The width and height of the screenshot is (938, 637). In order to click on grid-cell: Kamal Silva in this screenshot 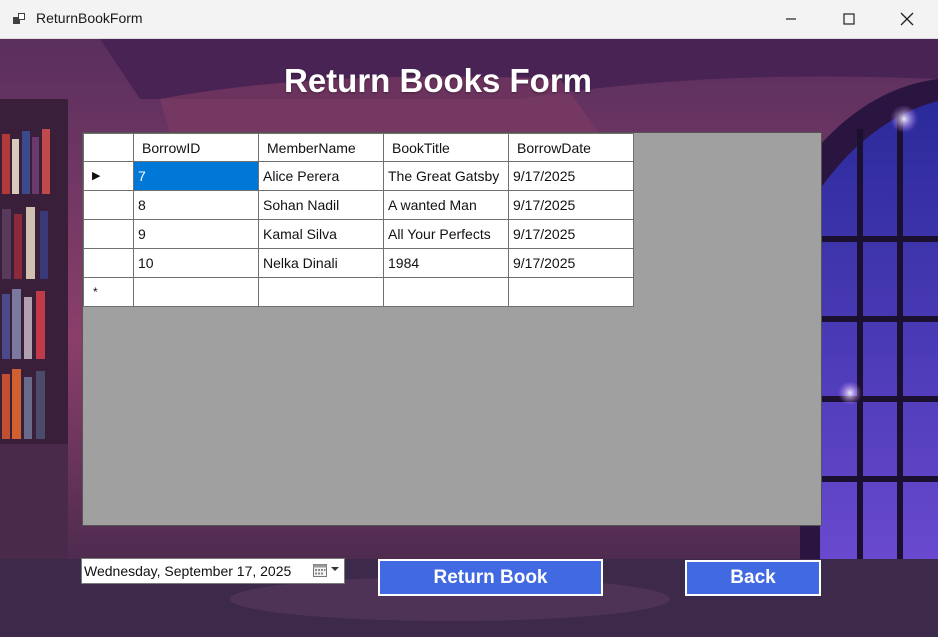, I will do `click(321, 234)`.